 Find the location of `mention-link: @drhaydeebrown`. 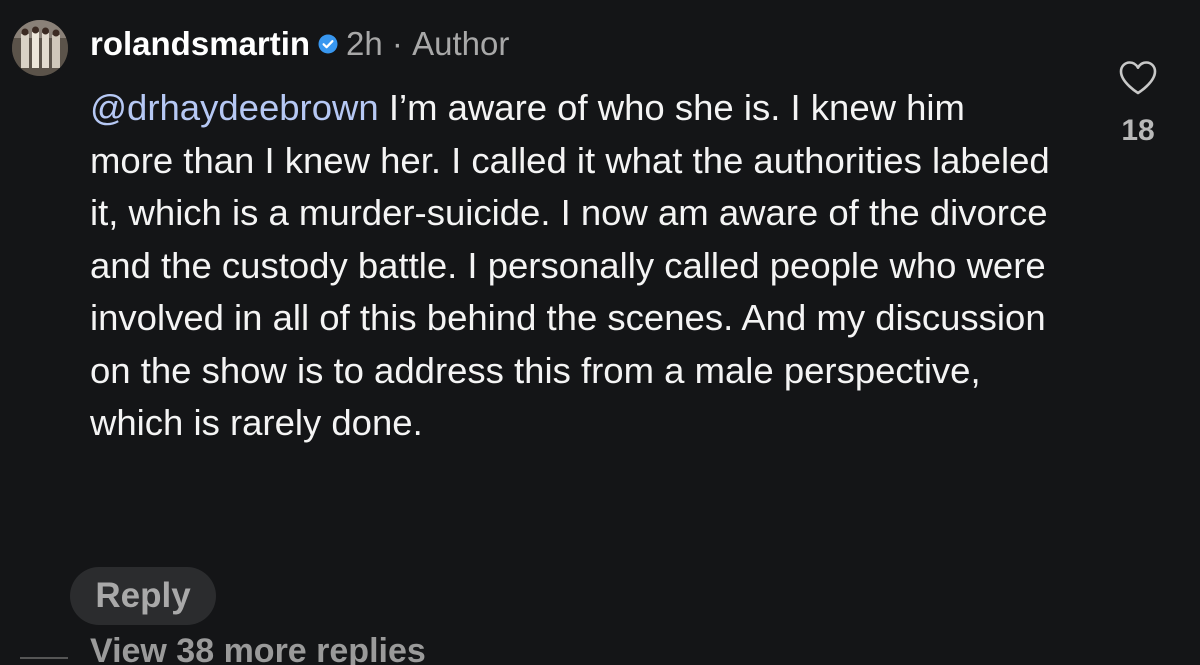

mention-link: @drhaydeebrown is located at coordinates (234, 107).